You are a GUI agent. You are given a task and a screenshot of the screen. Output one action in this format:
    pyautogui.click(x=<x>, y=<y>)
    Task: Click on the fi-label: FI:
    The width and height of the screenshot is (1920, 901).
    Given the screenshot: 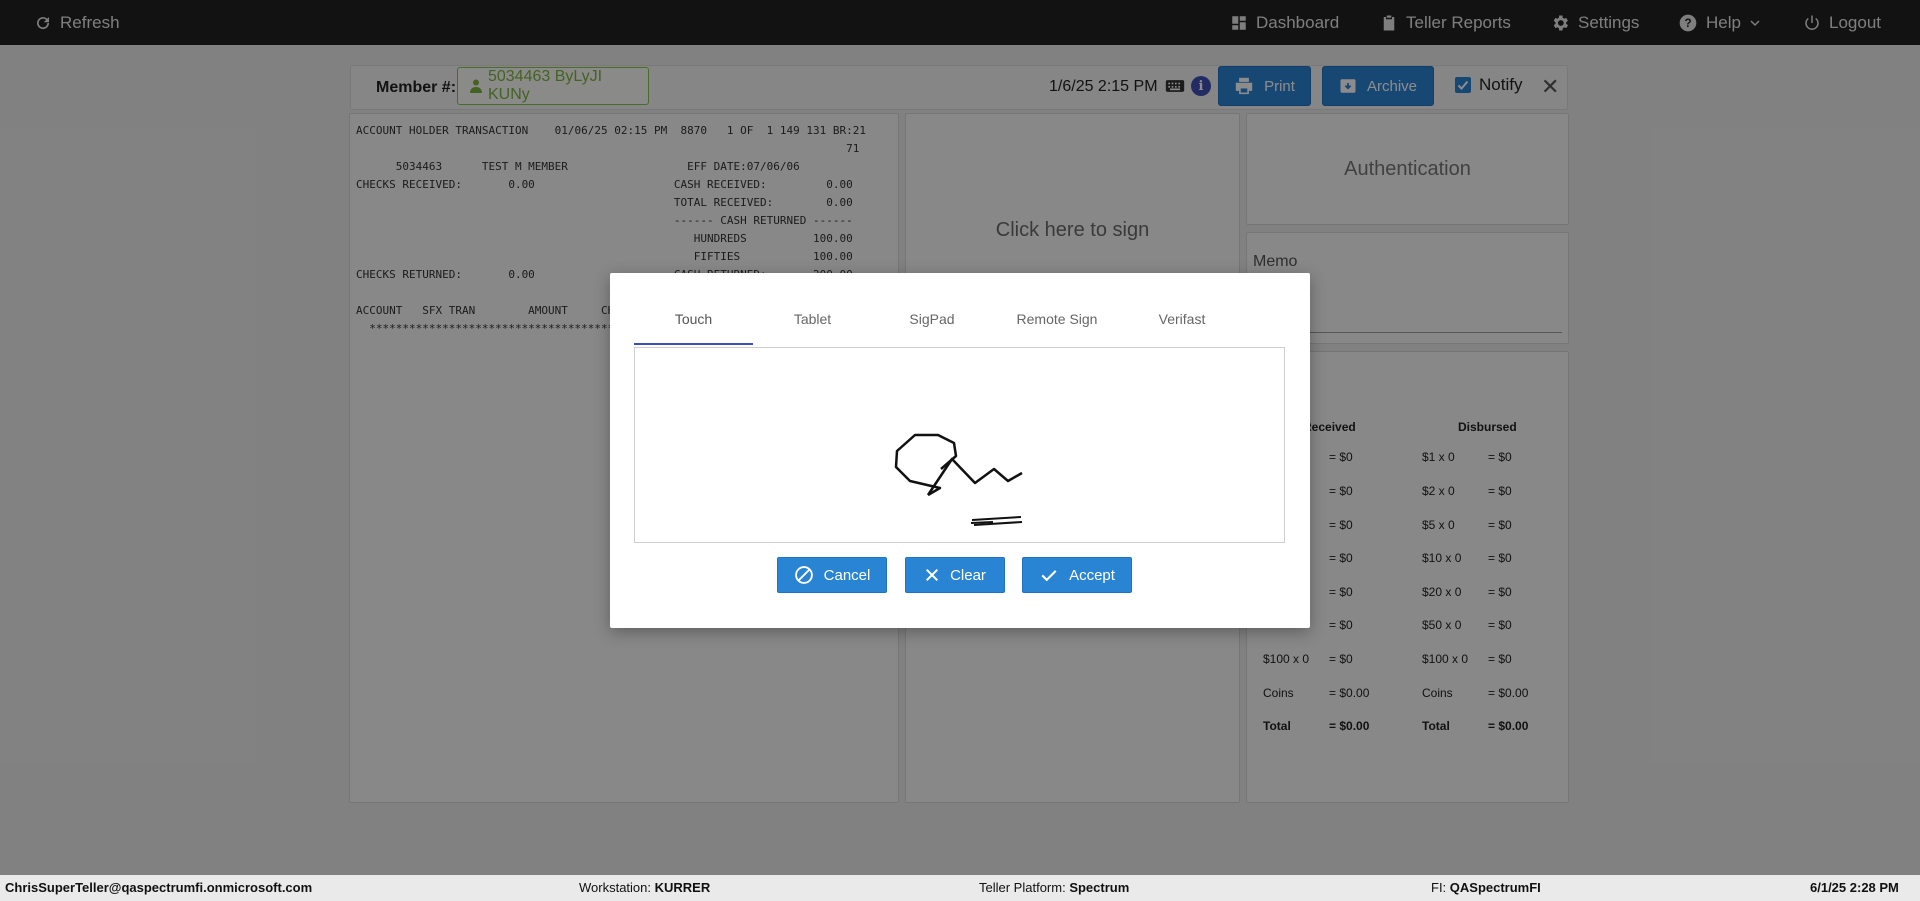 What is the action you would take?
    pyautogui.click(x=1440, y=887)
    